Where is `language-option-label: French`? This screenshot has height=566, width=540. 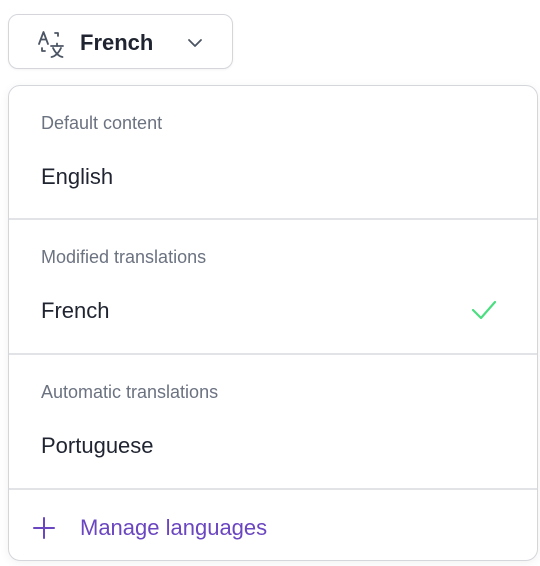
language-option-label: French is located at coordinates (75, 310).